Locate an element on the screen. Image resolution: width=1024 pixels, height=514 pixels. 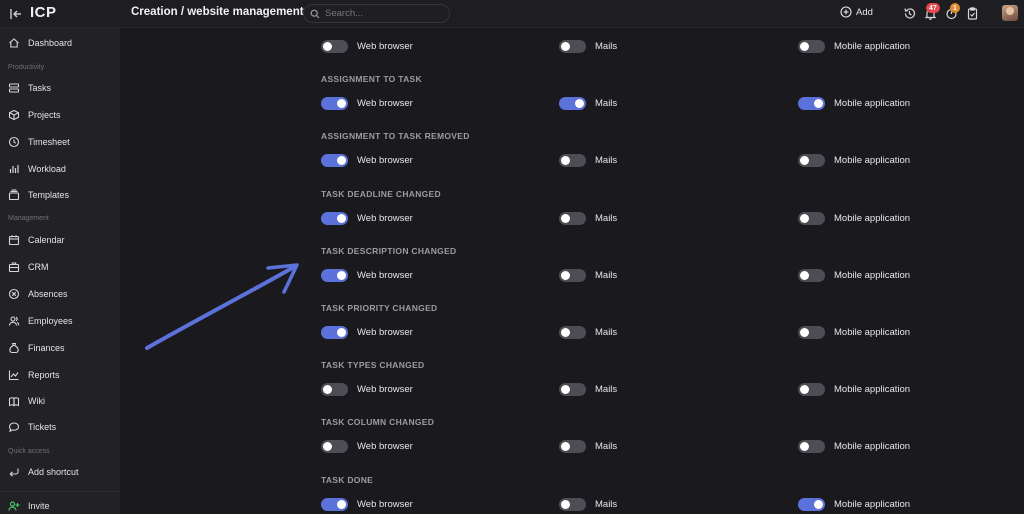
sidebar-item-label: Tickets is located at coordinates (42, 427).